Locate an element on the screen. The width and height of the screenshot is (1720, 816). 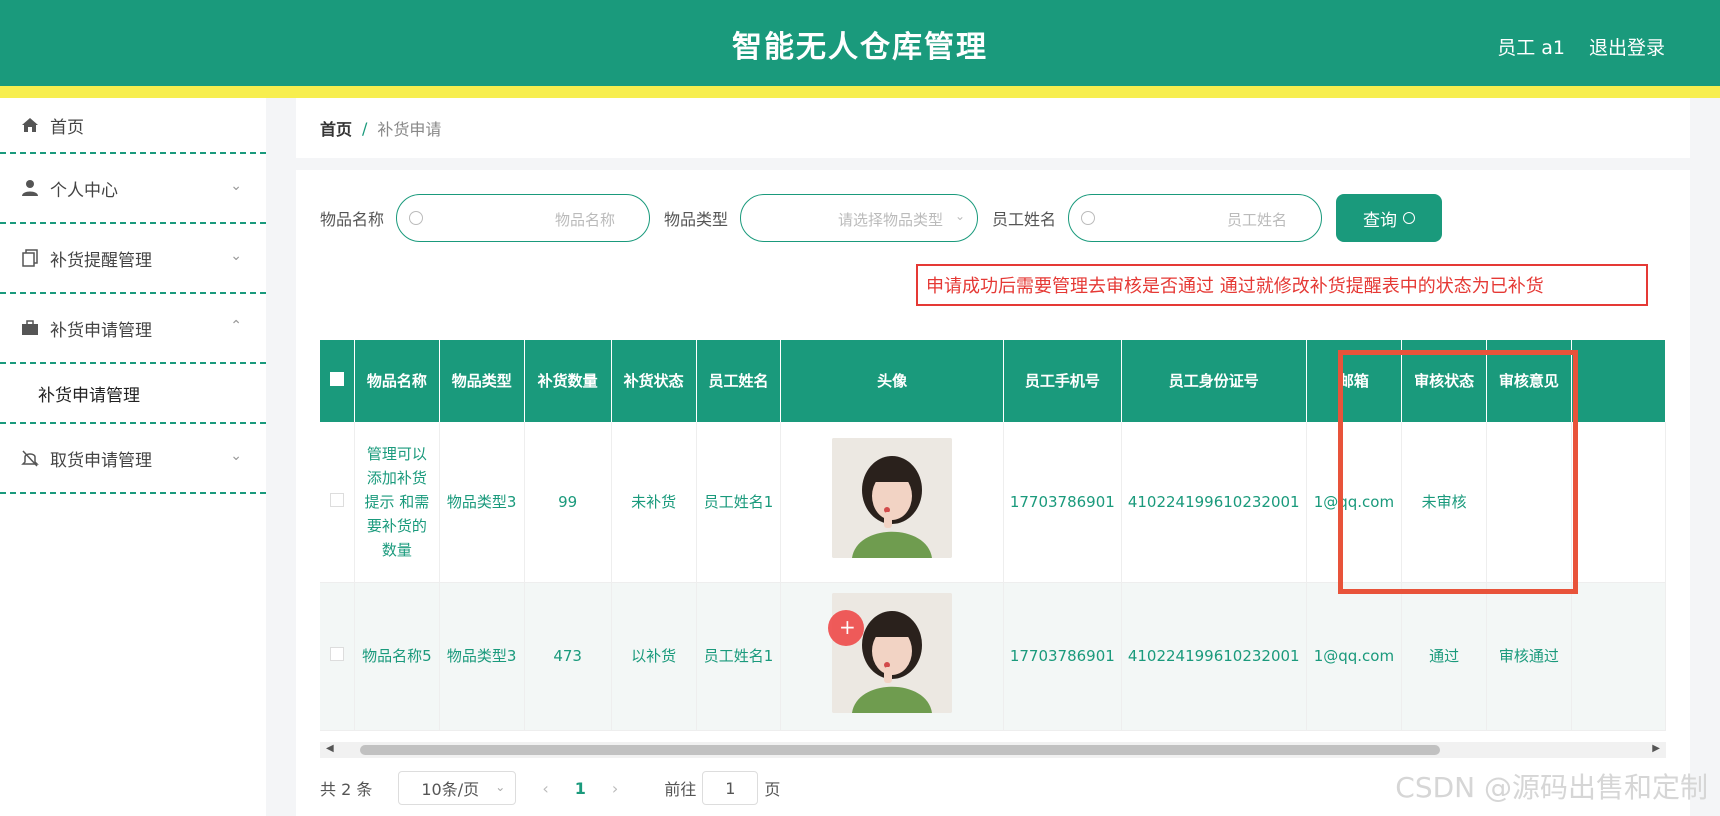
cell-qty: 99 is located at coordinates (568, 502).